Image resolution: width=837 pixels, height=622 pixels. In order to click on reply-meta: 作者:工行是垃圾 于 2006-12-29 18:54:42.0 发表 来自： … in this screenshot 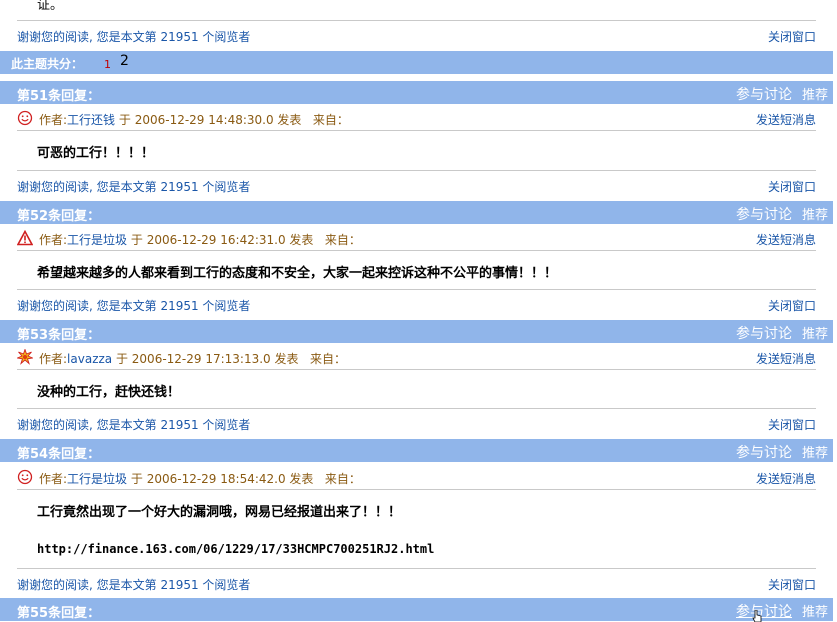, I will do `click(418, 477)`.